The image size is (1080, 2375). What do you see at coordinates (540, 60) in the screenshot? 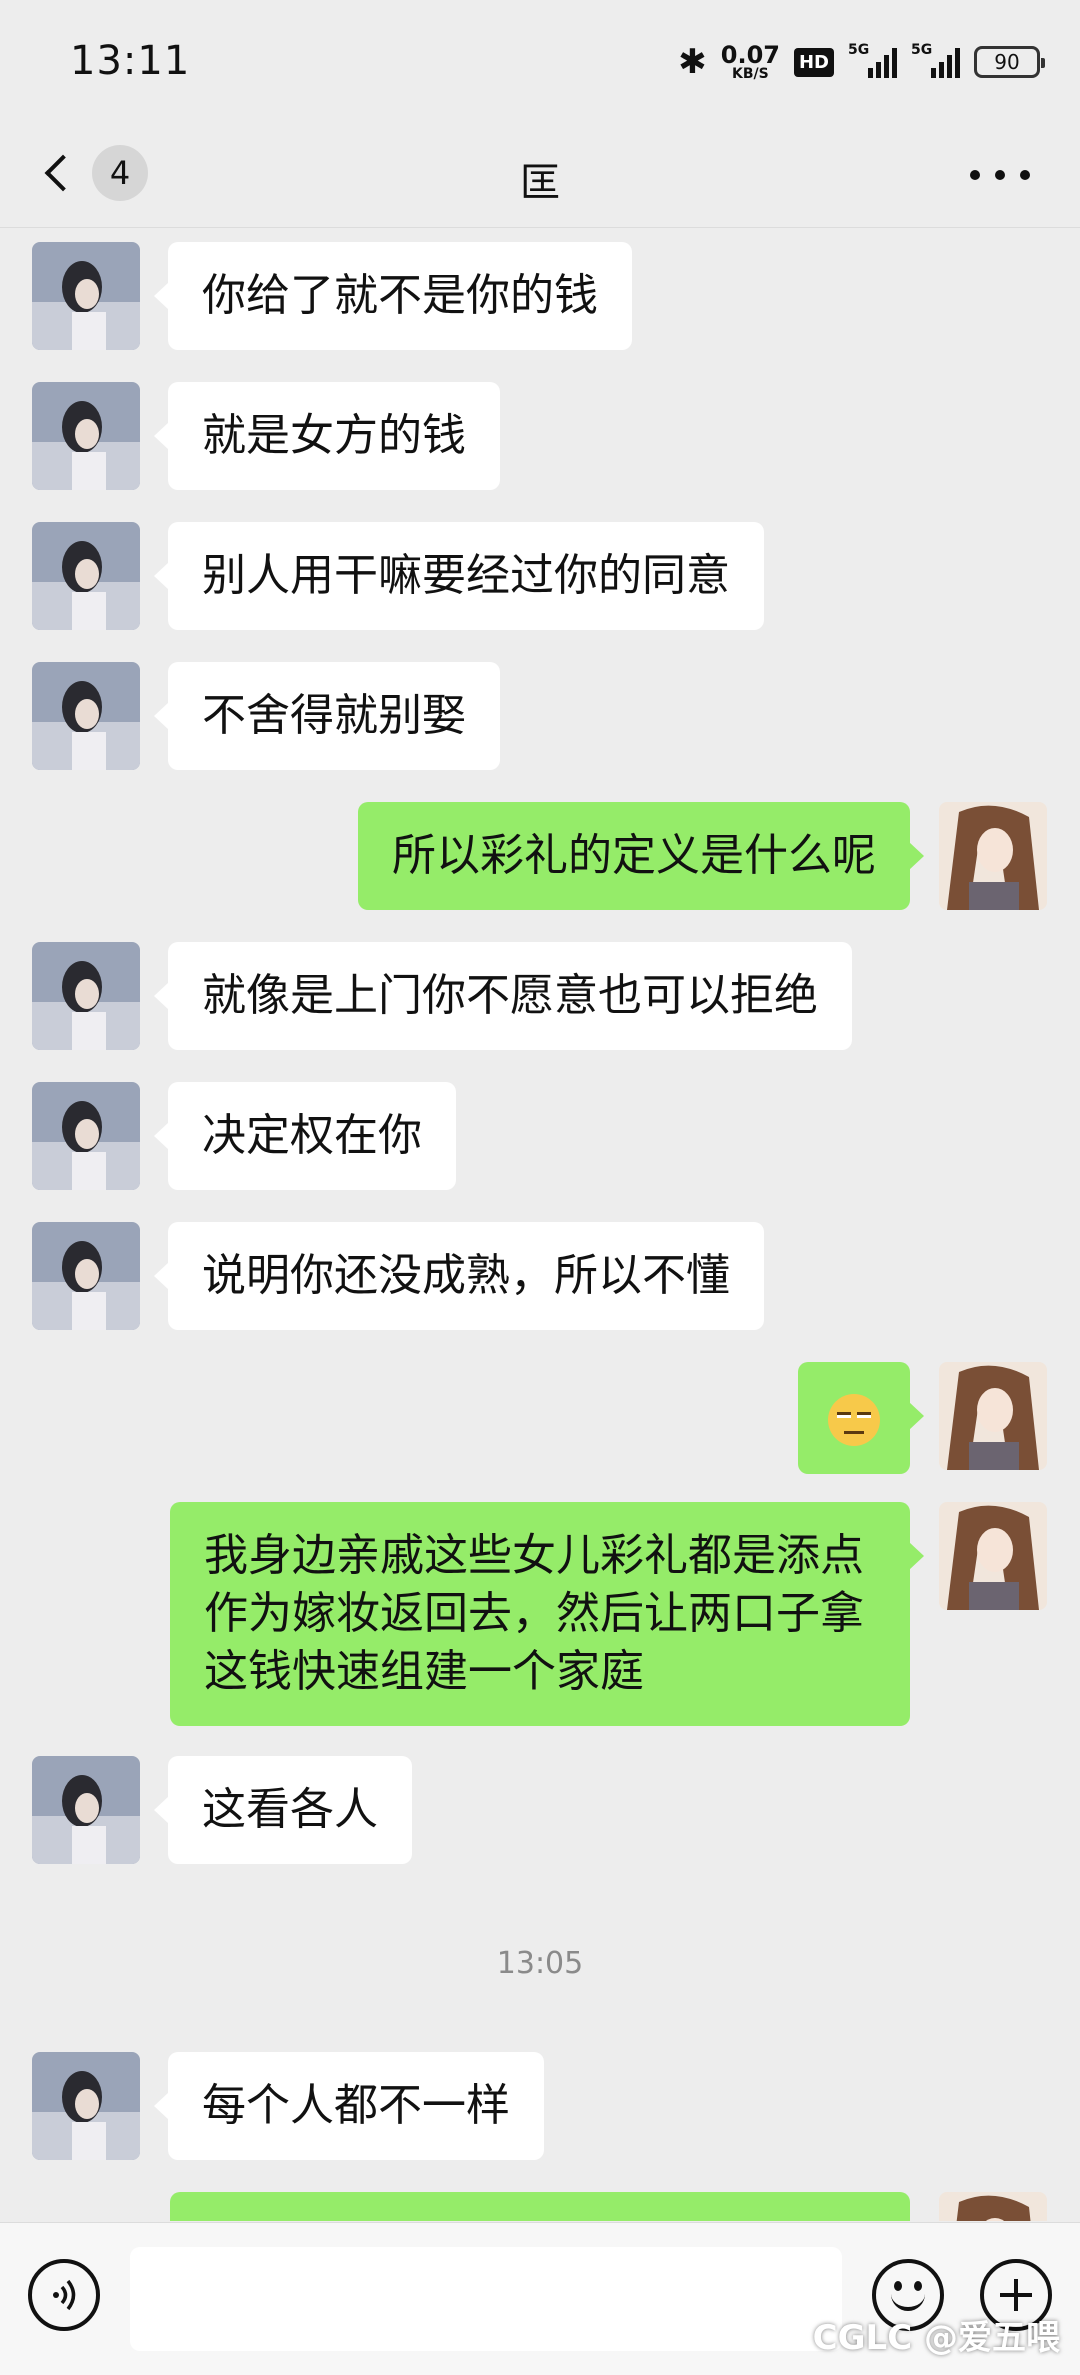
I see `status-bar: 13:11 ✱ 0.07 KB/S HD 5G 5G 90` at bounding box center [540, 60].